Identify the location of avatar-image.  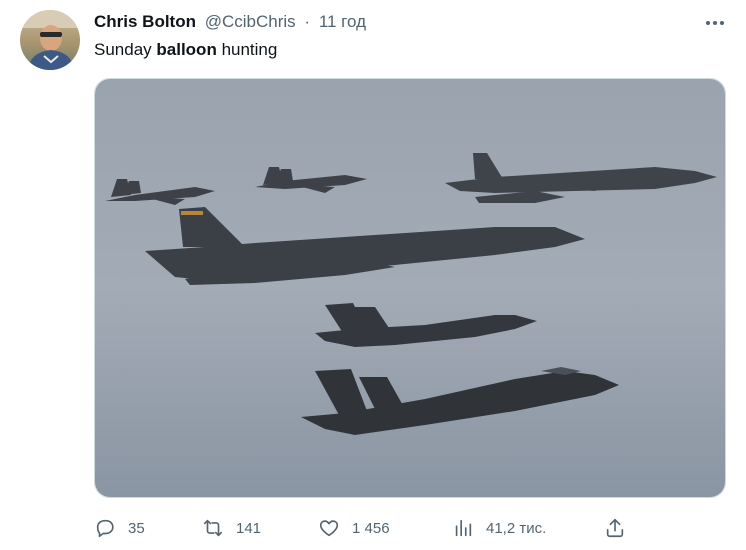
(50, 40).